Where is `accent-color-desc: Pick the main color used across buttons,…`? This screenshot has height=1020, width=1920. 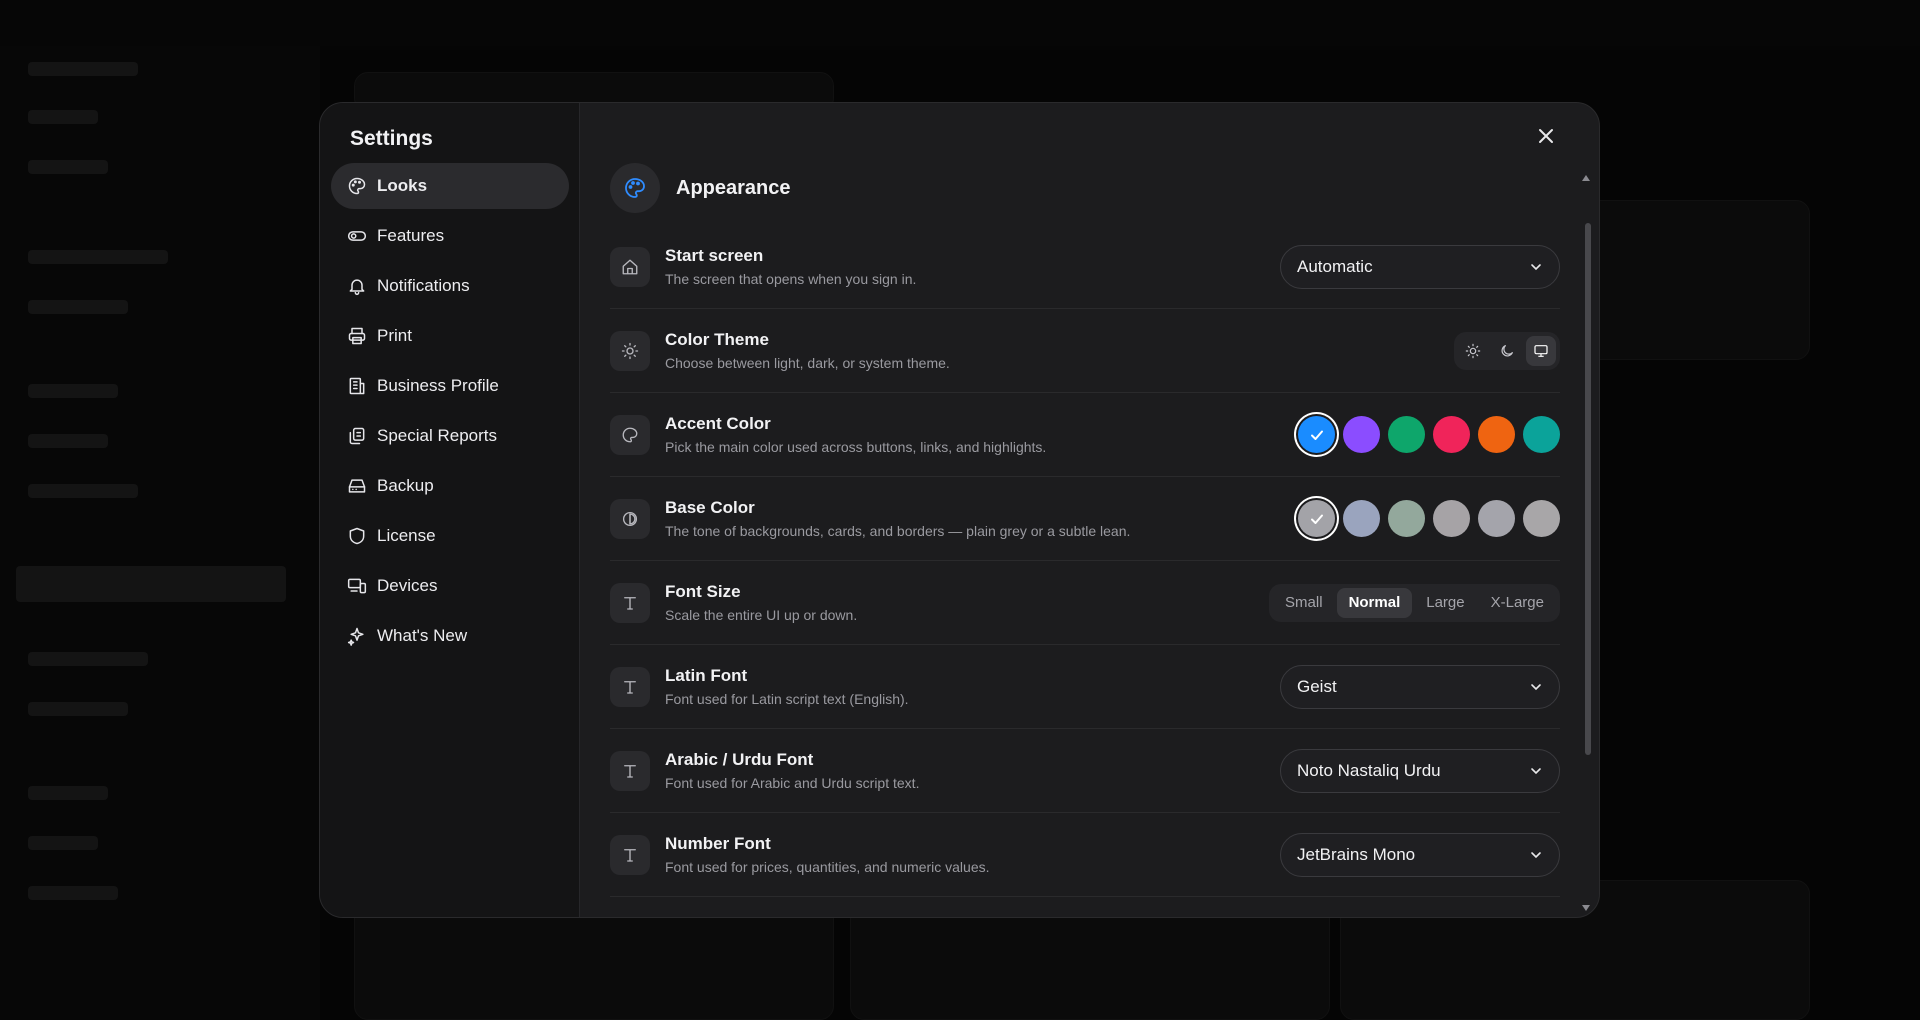
accent-color-desc: Pick the main color used across buttons,… is located at coordinates (856, 447).